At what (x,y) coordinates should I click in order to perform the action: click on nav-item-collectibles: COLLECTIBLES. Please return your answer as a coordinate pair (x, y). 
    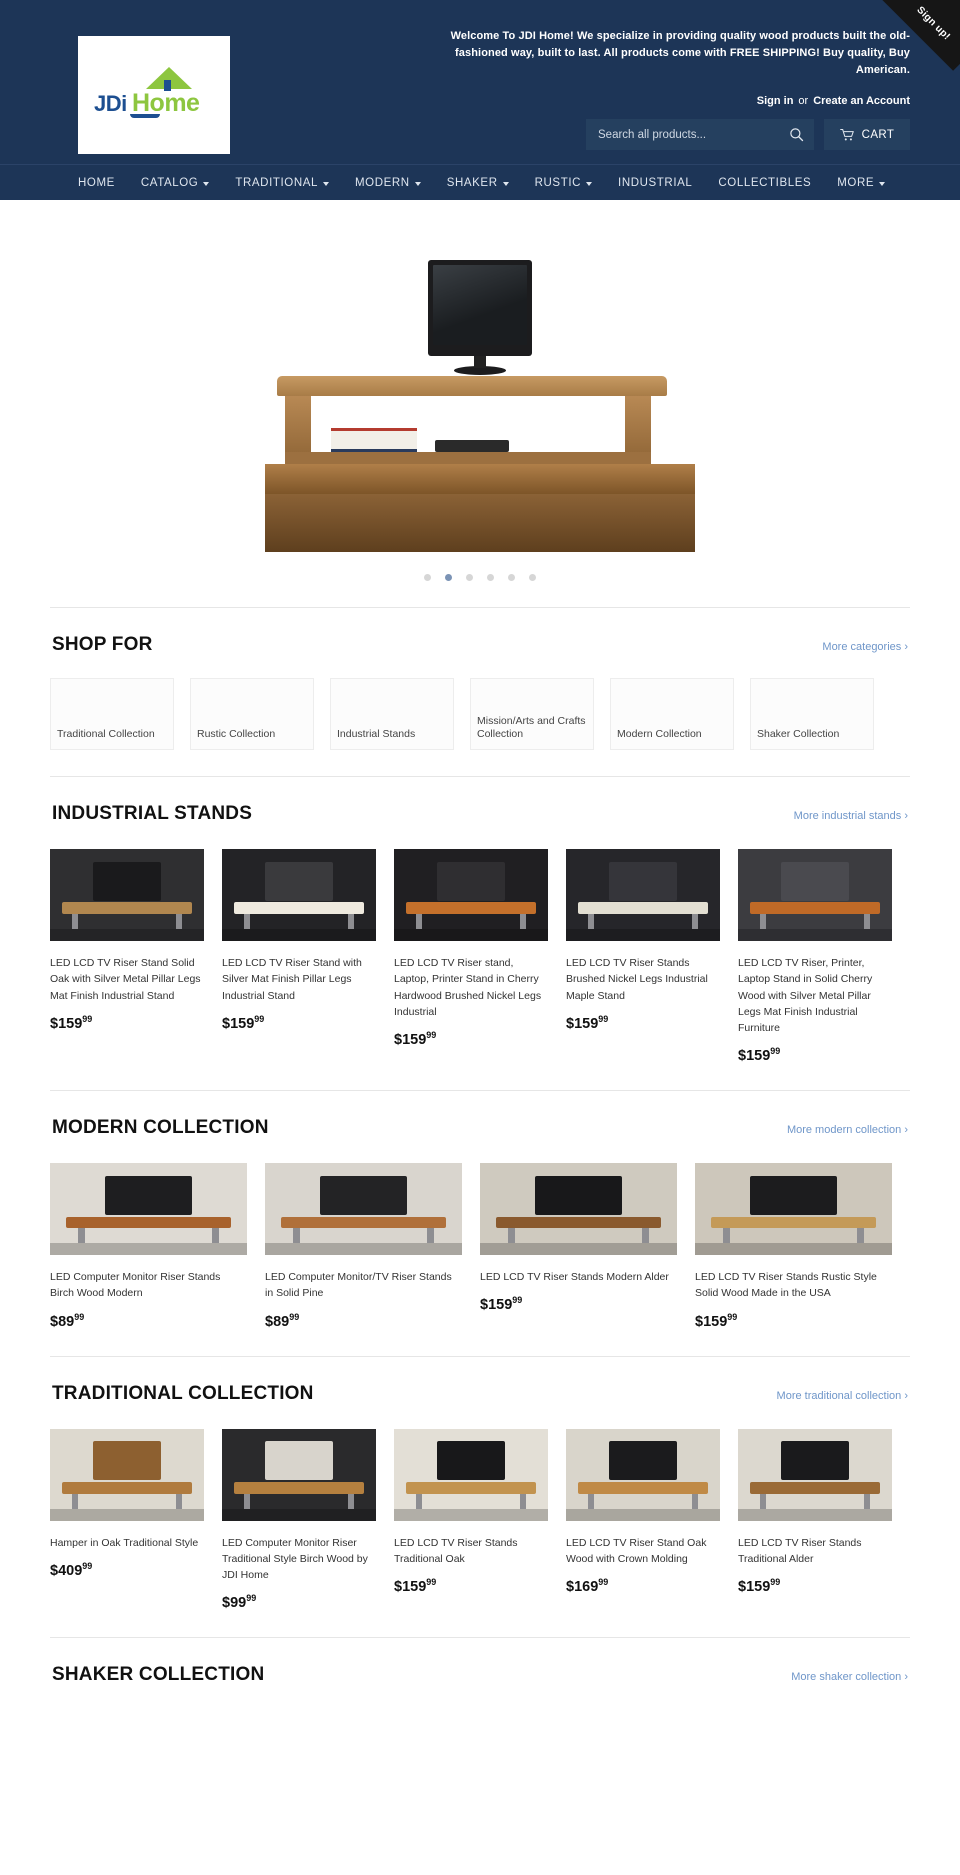
    Looking at the image, I should click on (764, 183).